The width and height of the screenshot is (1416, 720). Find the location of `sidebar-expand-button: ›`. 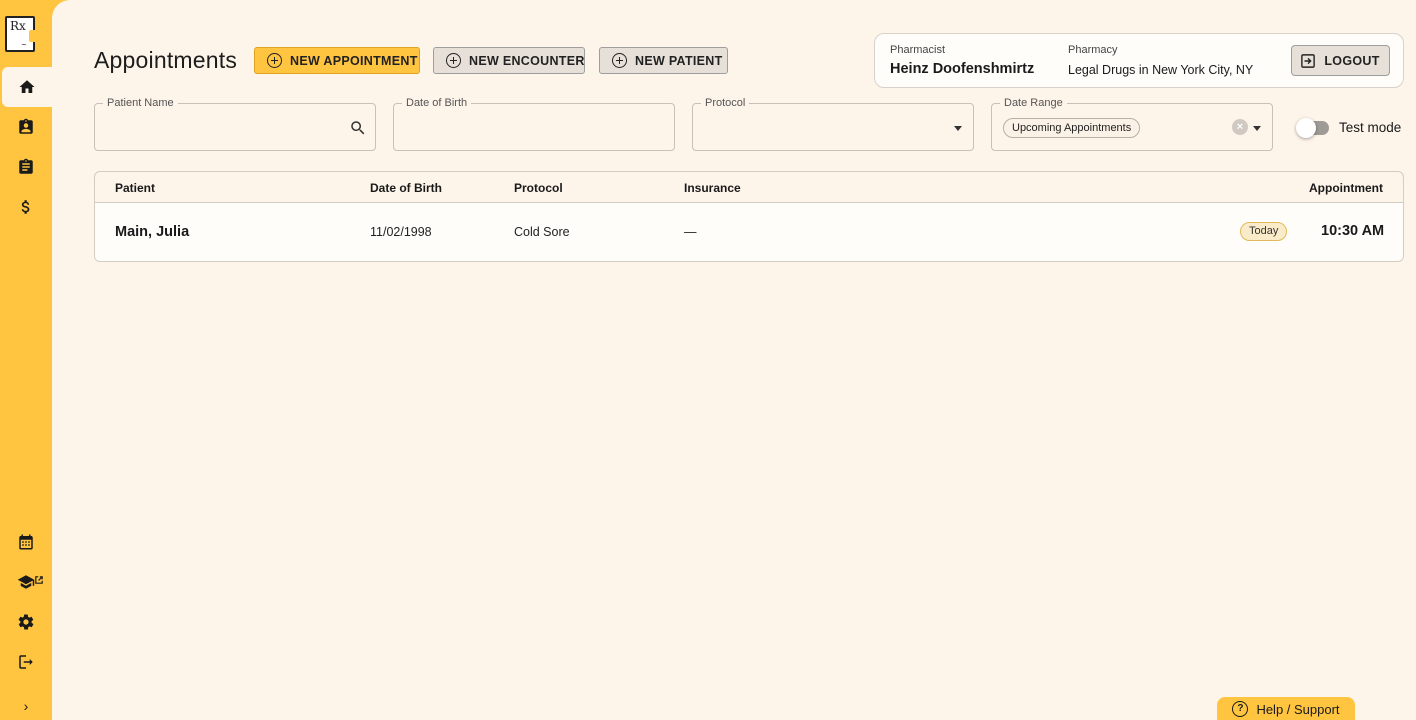

sidebar-expand-button: › is located at coordinates (26, 706).